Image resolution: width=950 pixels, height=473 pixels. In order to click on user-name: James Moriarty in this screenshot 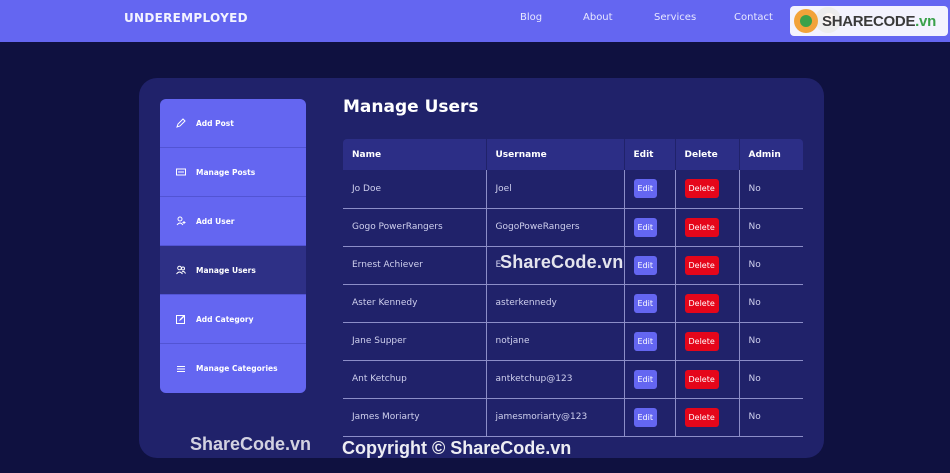, I will do `click(386, 417)`.